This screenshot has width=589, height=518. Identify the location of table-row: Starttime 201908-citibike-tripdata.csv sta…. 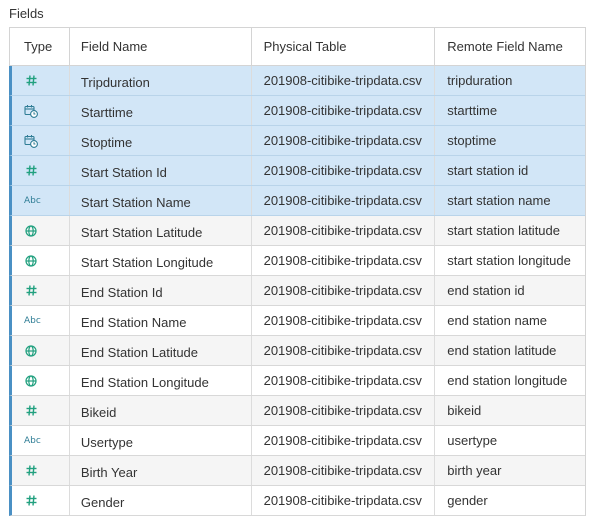
(297, 111).